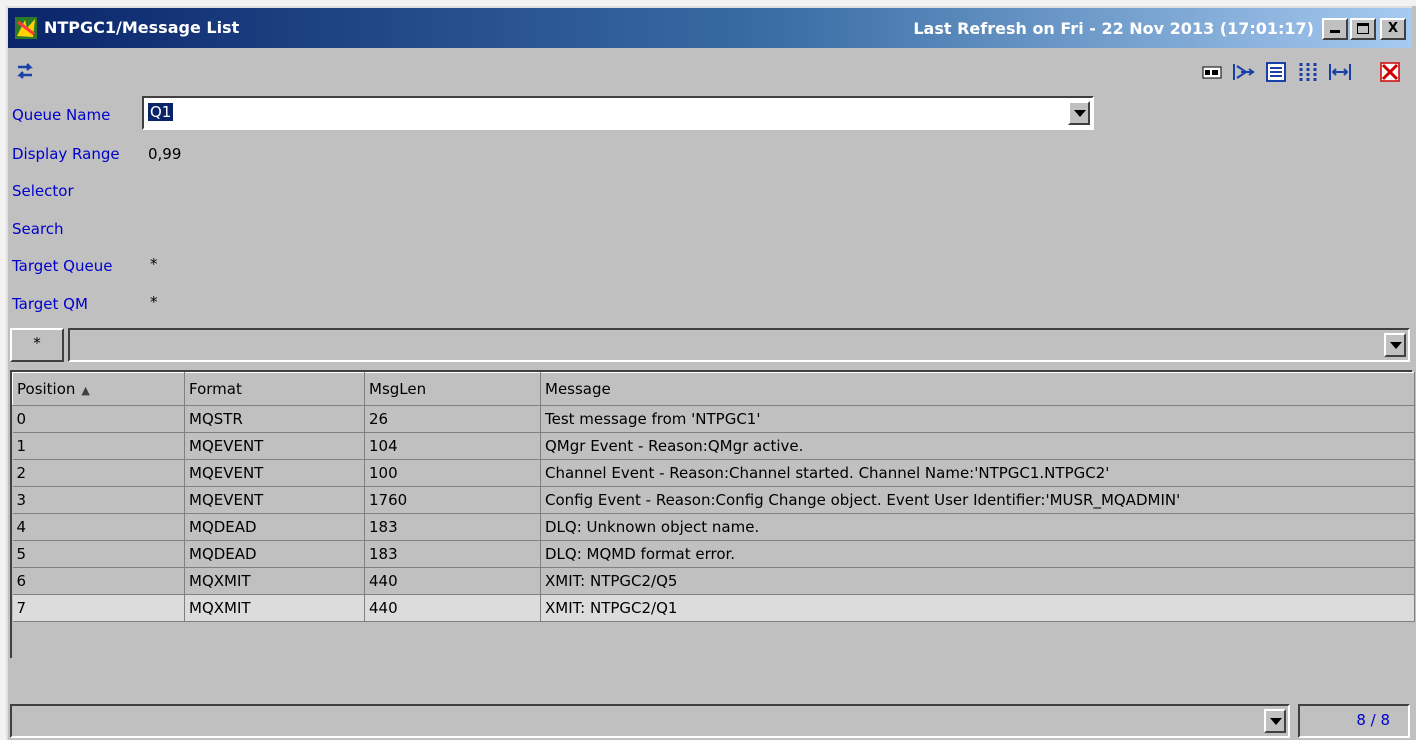 This screenshot has width=1416, height=740. Describe the element at coordinates (154, 302) in the screenshot. I see `target-qm-value: *` at that location.